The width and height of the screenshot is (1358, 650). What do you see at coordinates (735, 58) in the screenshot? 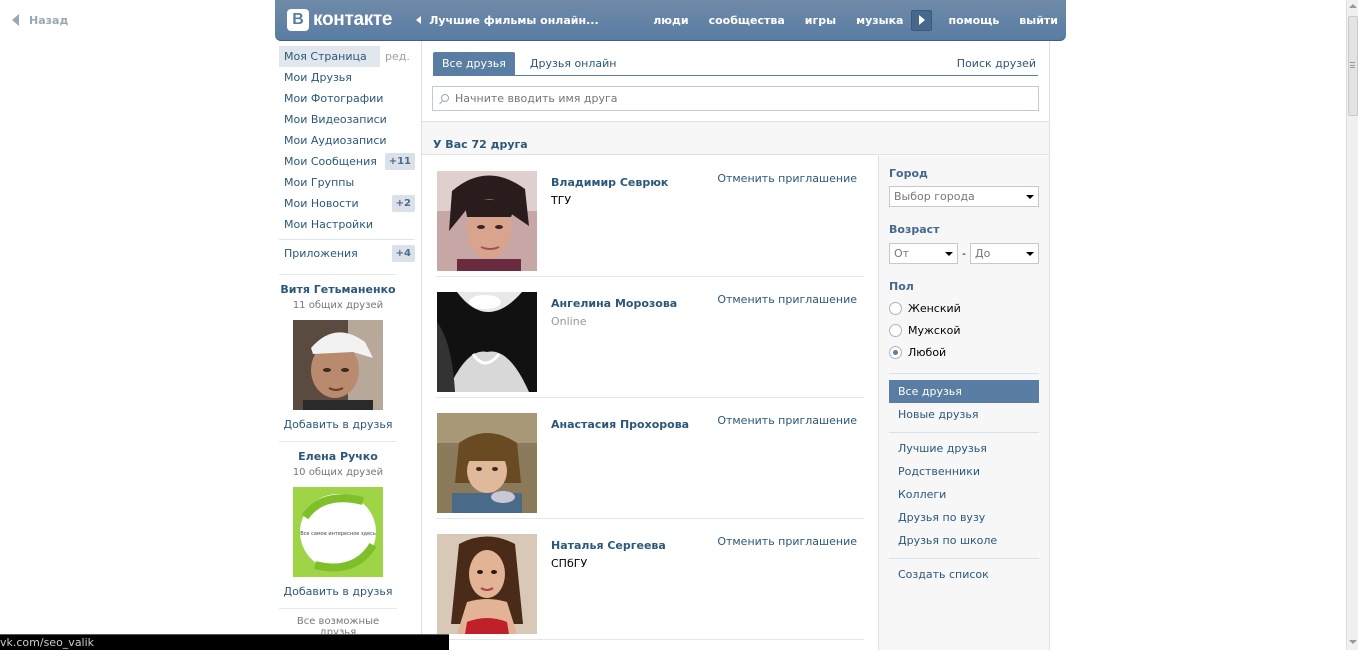
I see `friends-tabs: Все друзья Друзья онлайн Поиск друзей` at bounding box center [735, 58].